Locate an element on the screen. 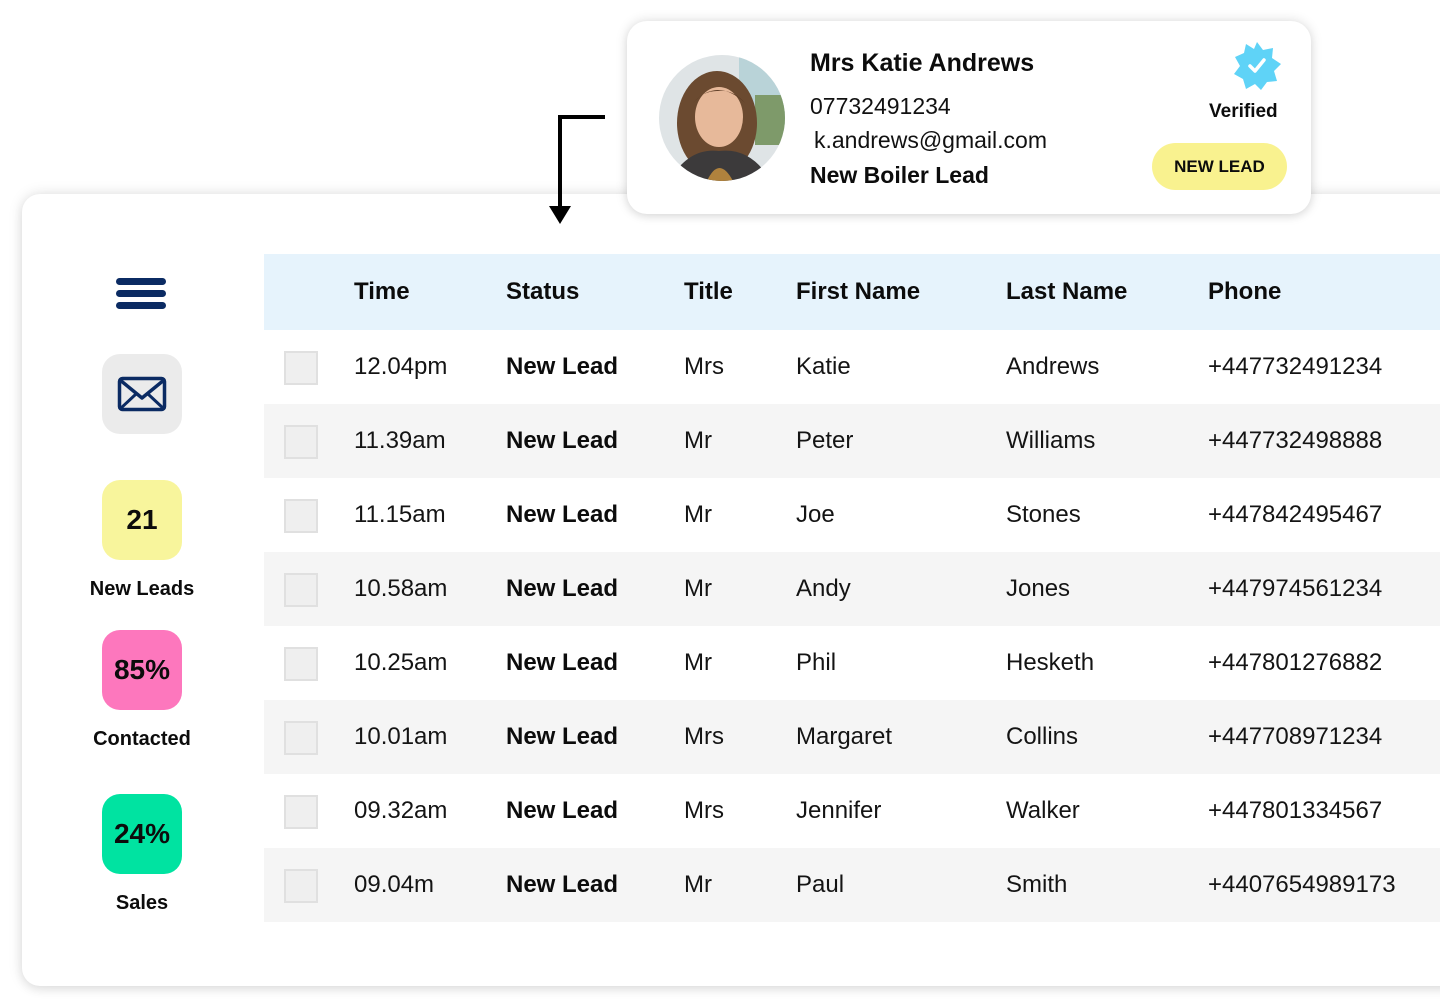 This screenshot has height=1008, width=1440. cell-time: 10.58am is located at coordinates (401, 588).